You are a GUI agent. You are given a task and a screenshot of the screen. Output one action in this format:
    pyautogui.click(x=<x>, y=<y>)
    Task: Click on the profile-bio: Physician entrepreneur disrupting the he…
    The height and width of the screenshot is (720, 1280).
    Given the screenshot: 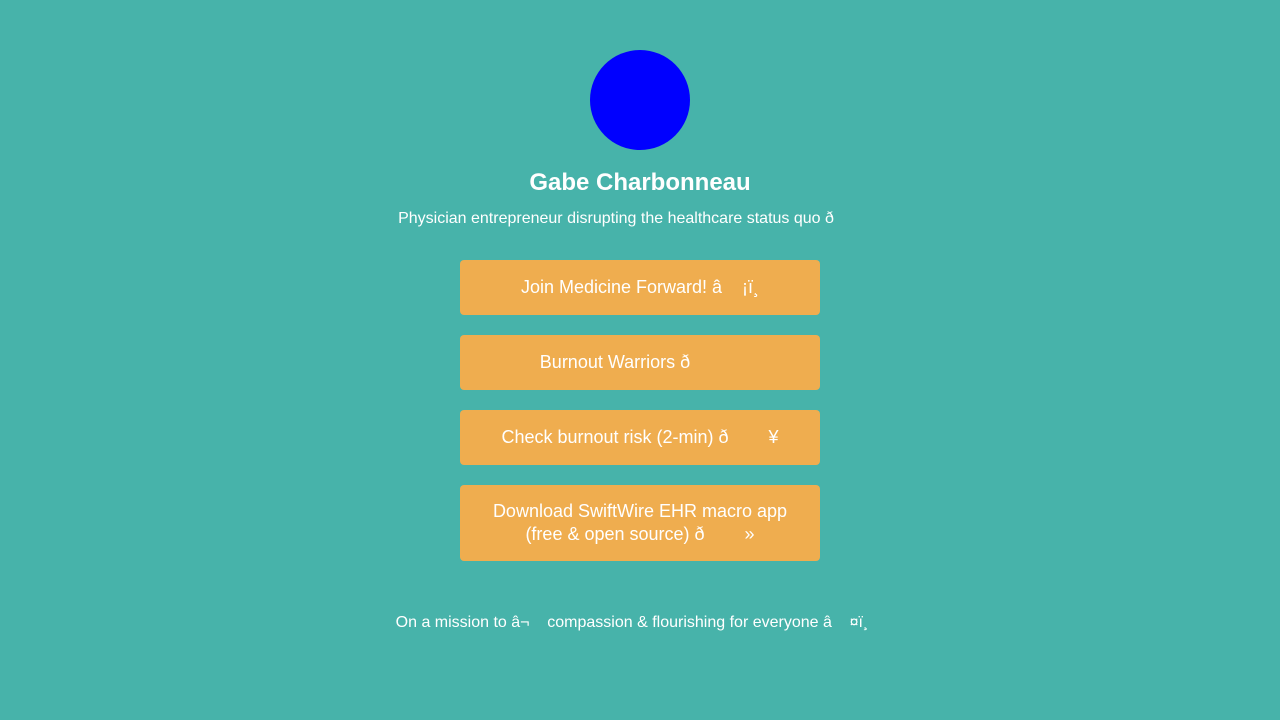 What is the action you would take?
    pyautogui.click(x=616, y=218)
    